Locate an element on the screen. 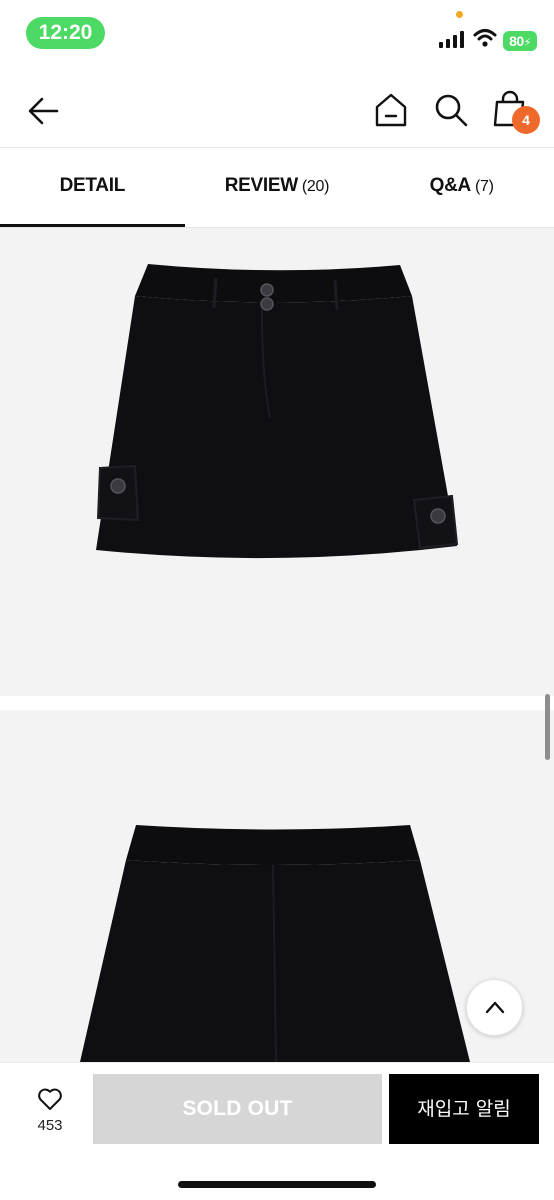  tab-review-count: (20) is located at coordinates (315, 186).